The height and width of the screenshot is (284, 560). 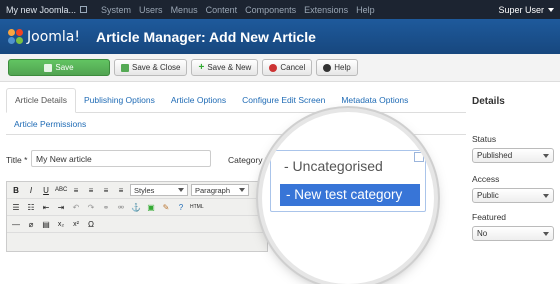 I want to click on help-icon, so click(x=327, y=67).